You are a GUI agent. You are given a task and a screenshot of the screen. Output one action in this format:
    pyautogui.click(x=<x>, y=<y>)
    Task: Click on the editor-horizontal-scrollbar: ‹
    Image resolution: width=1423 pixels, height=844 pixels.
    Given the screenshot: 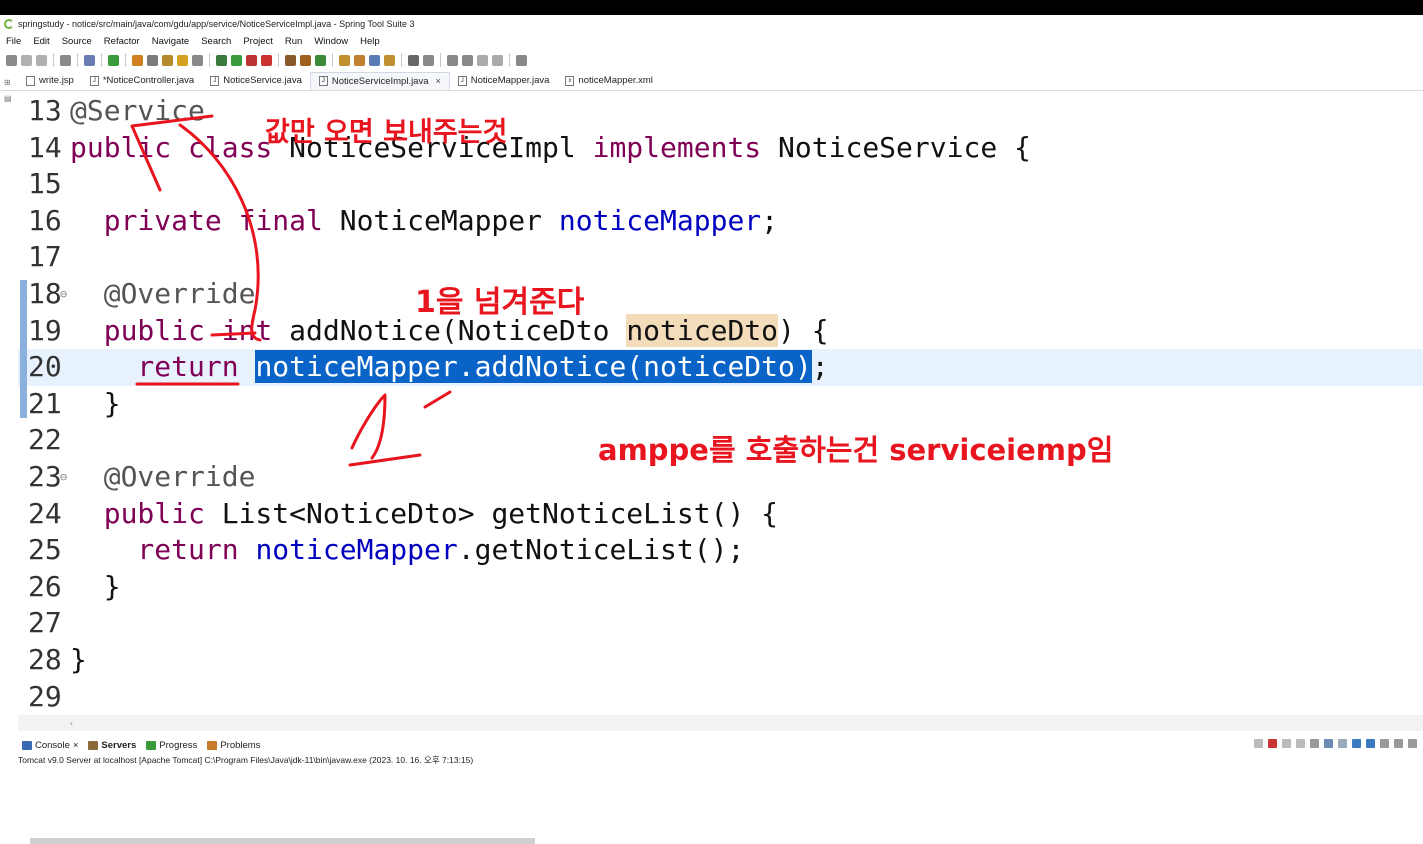 What is the action you would take?
    pyautogui.click(x=720, y=723)
    